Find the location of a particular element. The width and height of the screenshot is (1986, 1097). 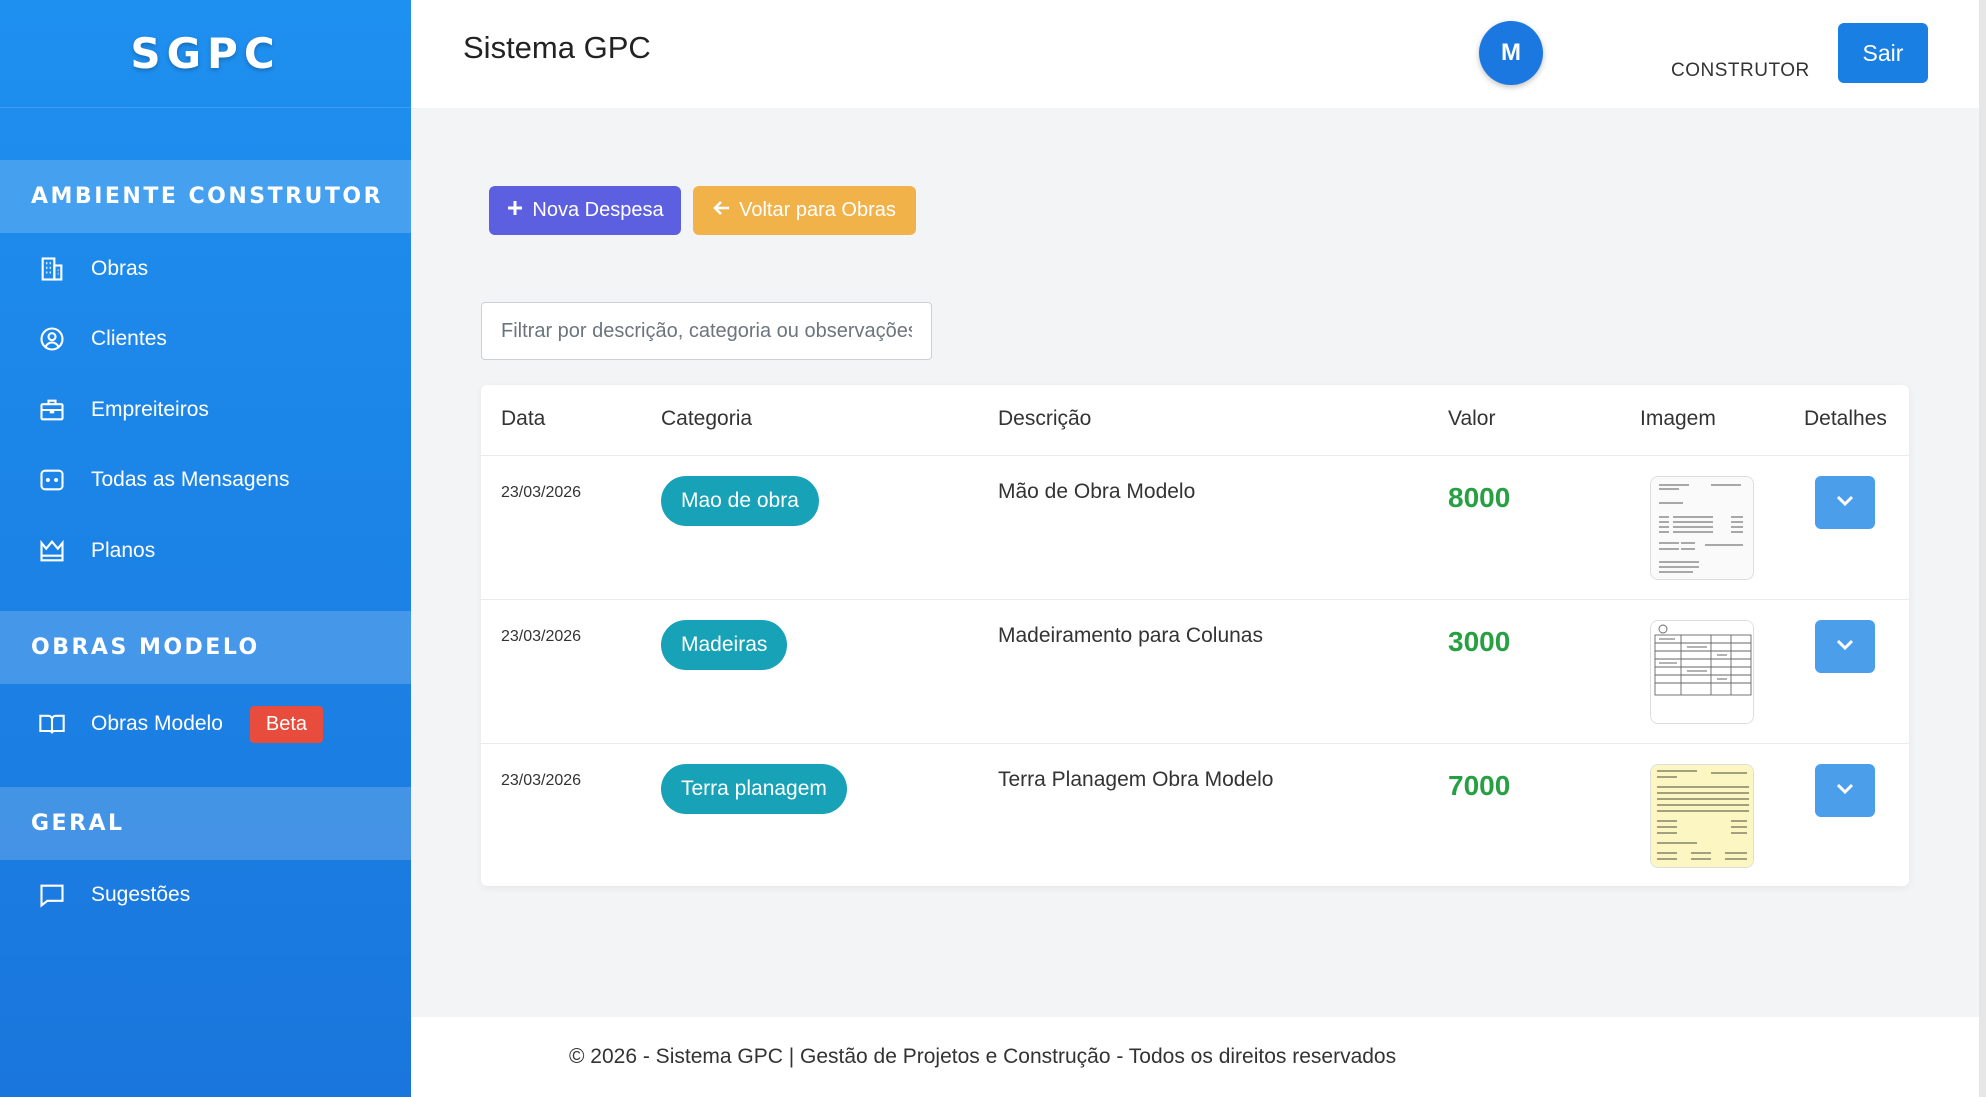

row-description: Mão de Obra Modelo is located at coordinates (1097, 491).